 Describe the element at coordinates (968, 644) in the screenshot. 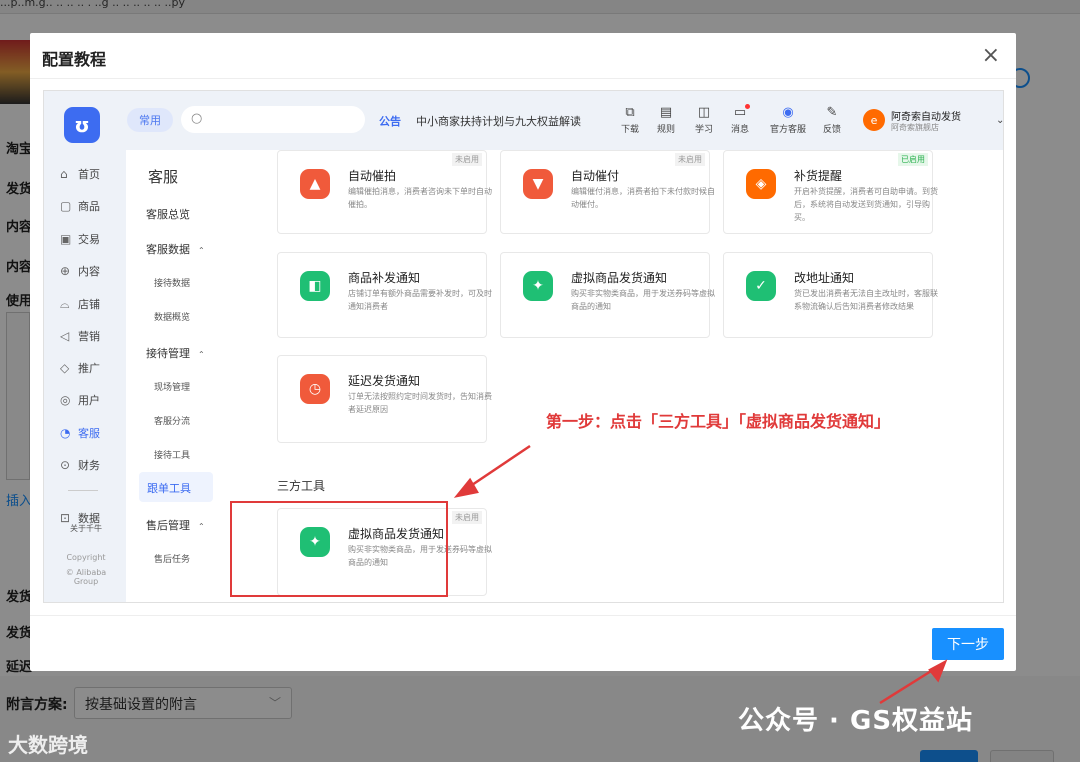

I see `next-step-button: 下一步` at that location.